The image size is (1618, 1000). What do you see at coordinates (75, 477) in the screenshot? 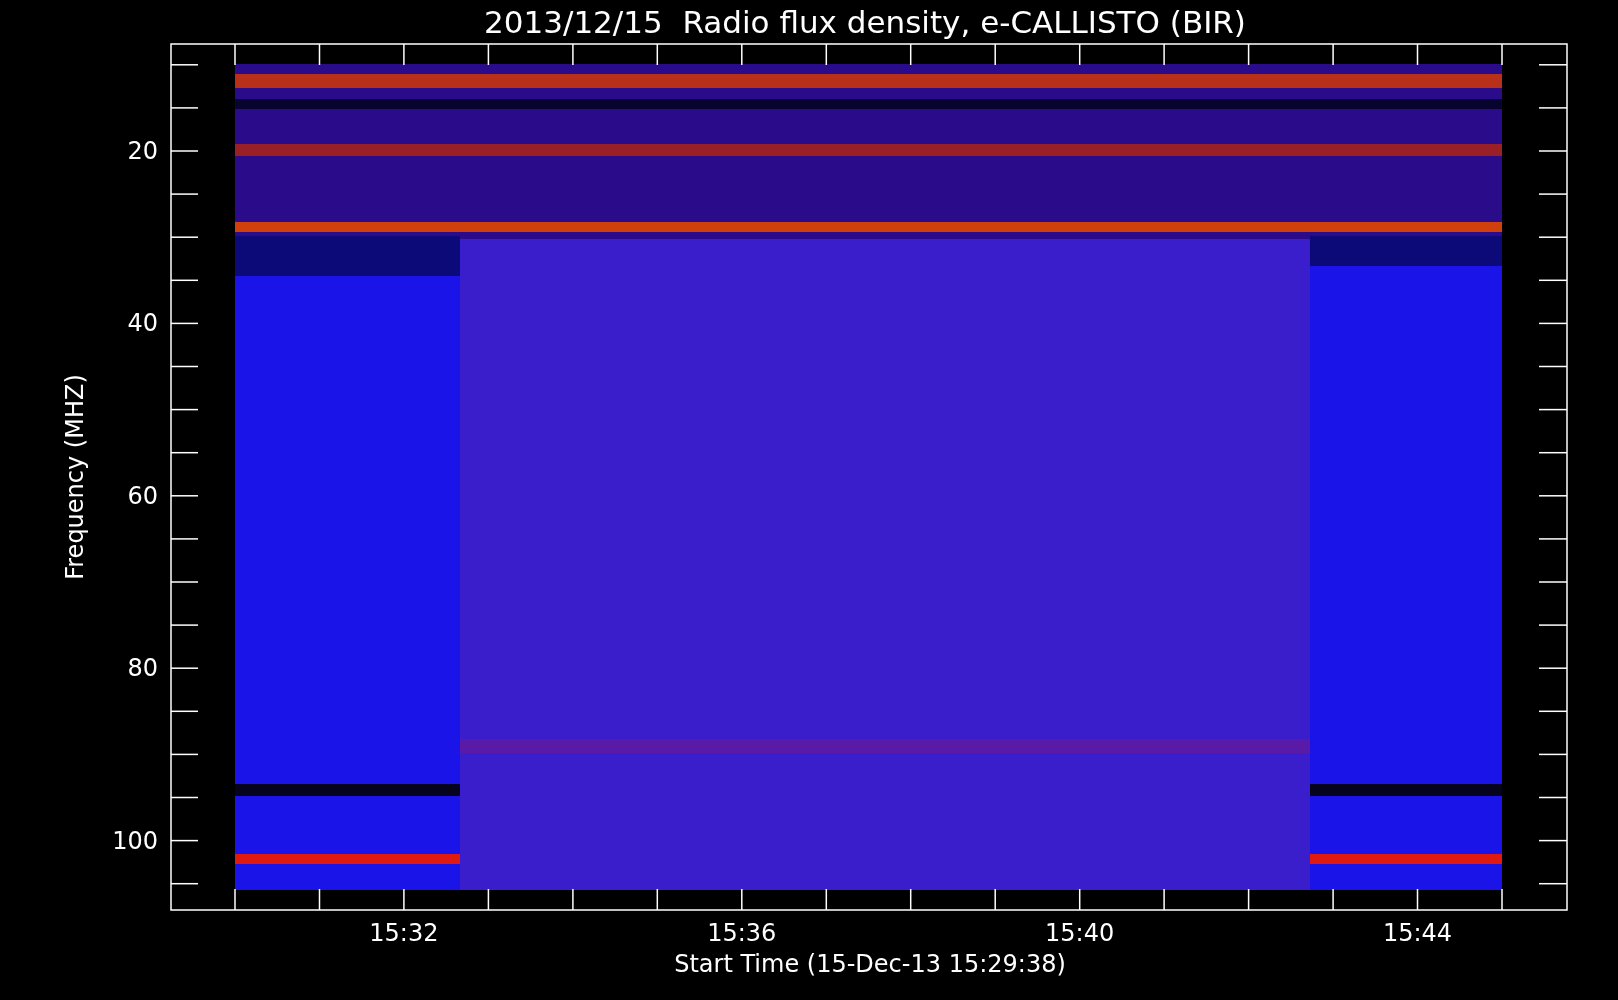
I see `y-axis-label: Frequency (MHZ)` at bounding box center [75, 477].